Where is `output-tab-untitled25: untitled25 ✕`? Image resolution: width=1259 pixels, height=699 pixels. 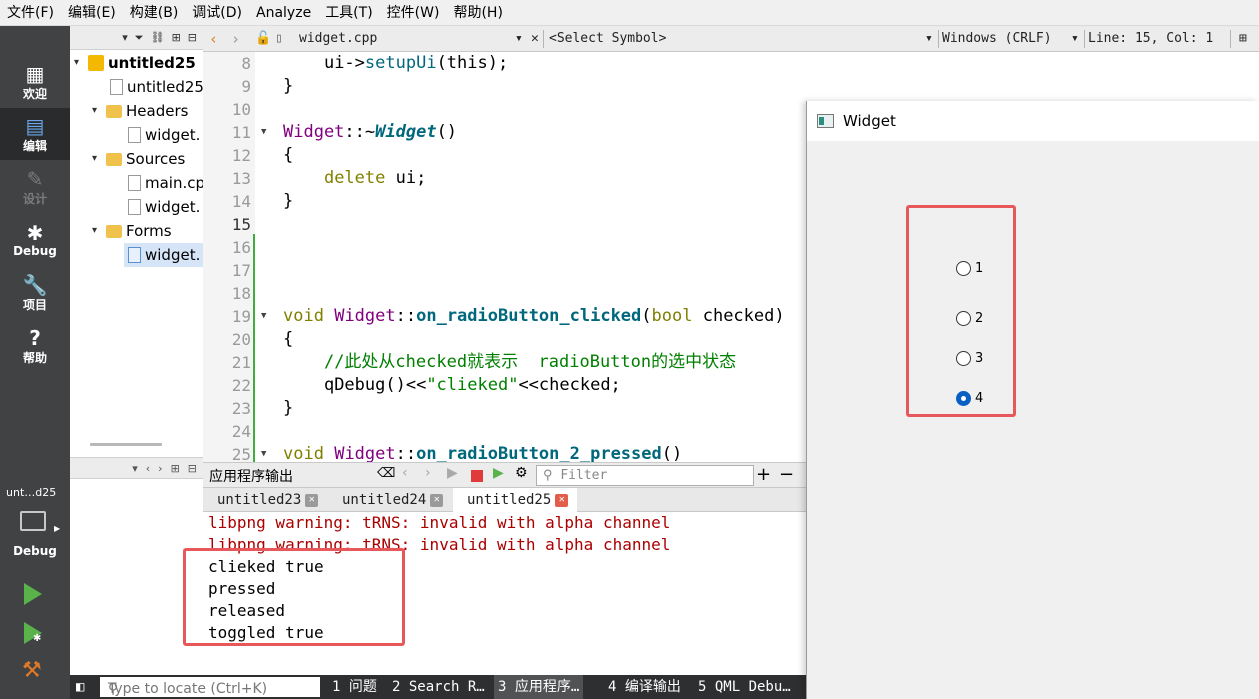
output-tab-untitled25: untitled25 ✕ is located at coordinates (515, 500).